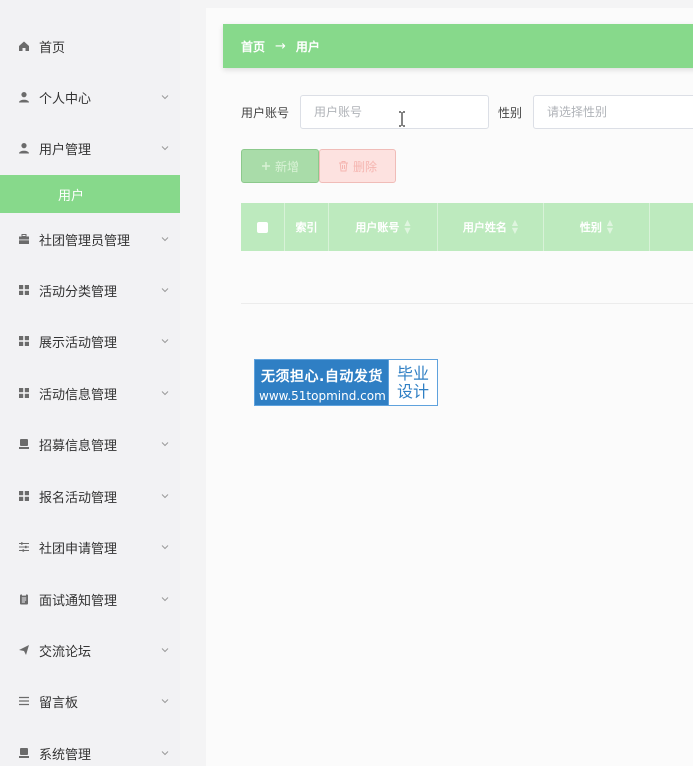 The height and width of the screenshot is (766, 693). Describe the element at coordinates (85, 241) in the screenshot. I see `sidebar-item-label: 社团管理员管理` at that location.